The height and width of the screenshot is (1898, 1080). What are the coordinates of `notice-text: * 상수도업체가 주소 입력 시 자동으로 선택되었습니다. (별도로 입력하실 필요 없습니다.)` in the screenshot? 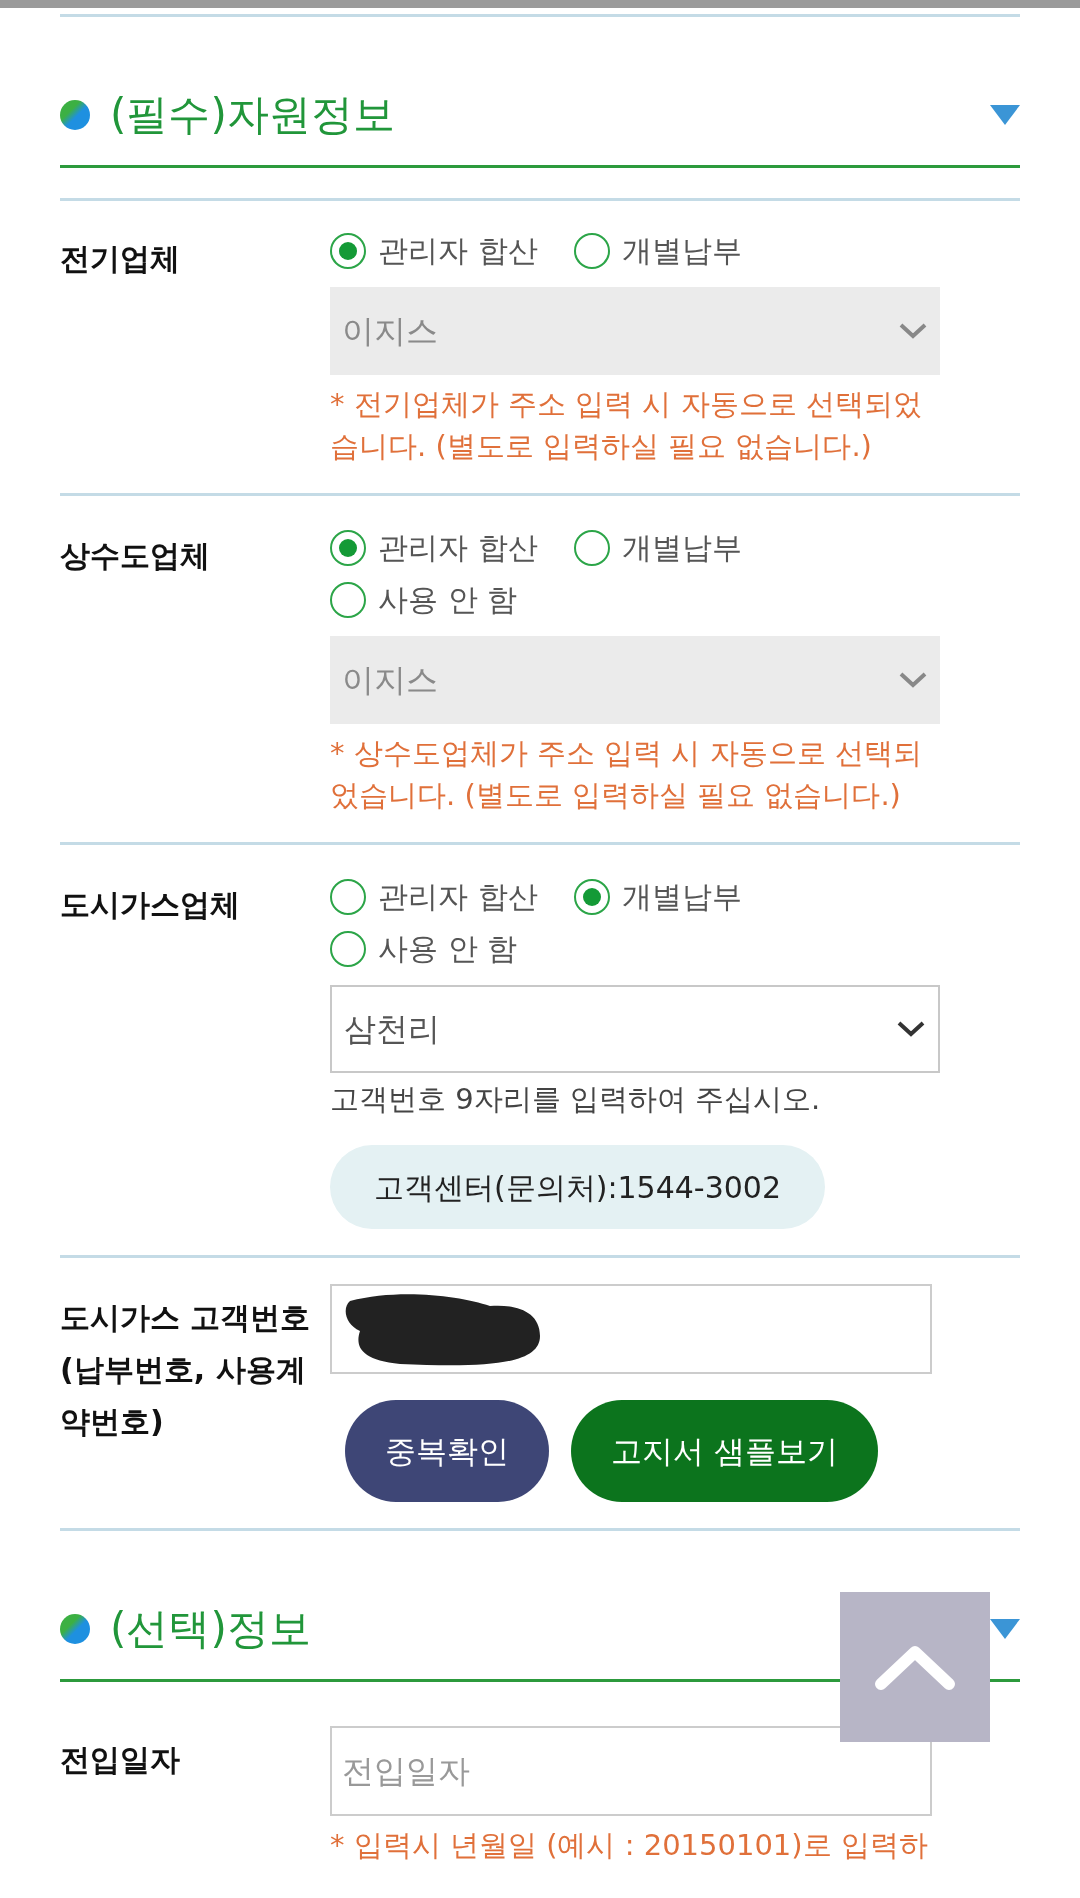 It's located at (626, 774).